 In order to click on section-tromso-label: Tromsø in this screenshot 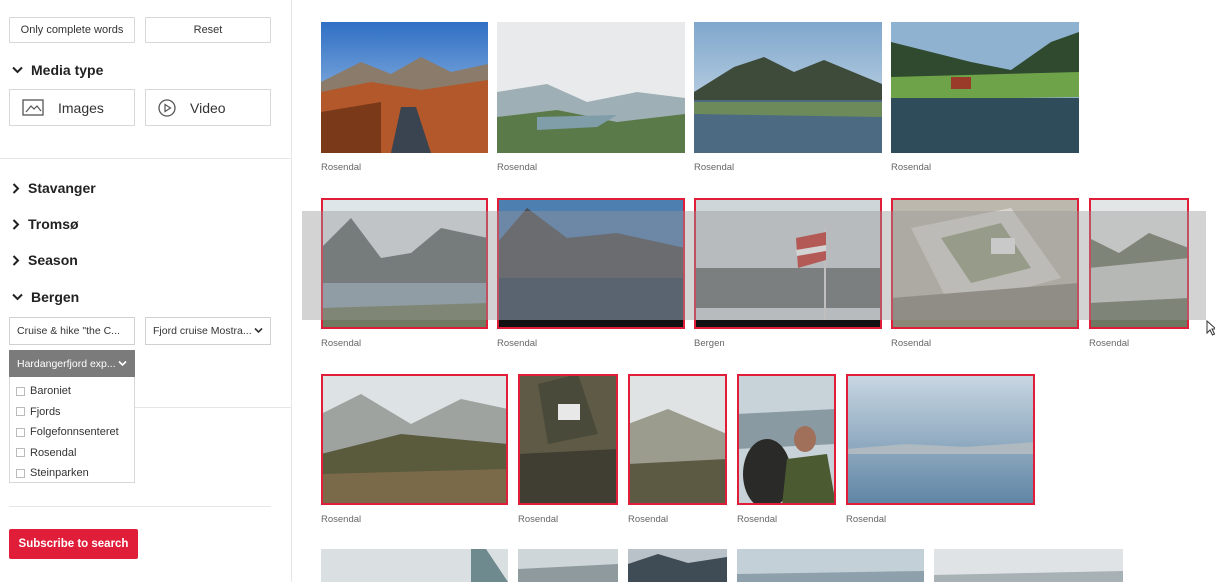, I will do `click(53, 224)`.